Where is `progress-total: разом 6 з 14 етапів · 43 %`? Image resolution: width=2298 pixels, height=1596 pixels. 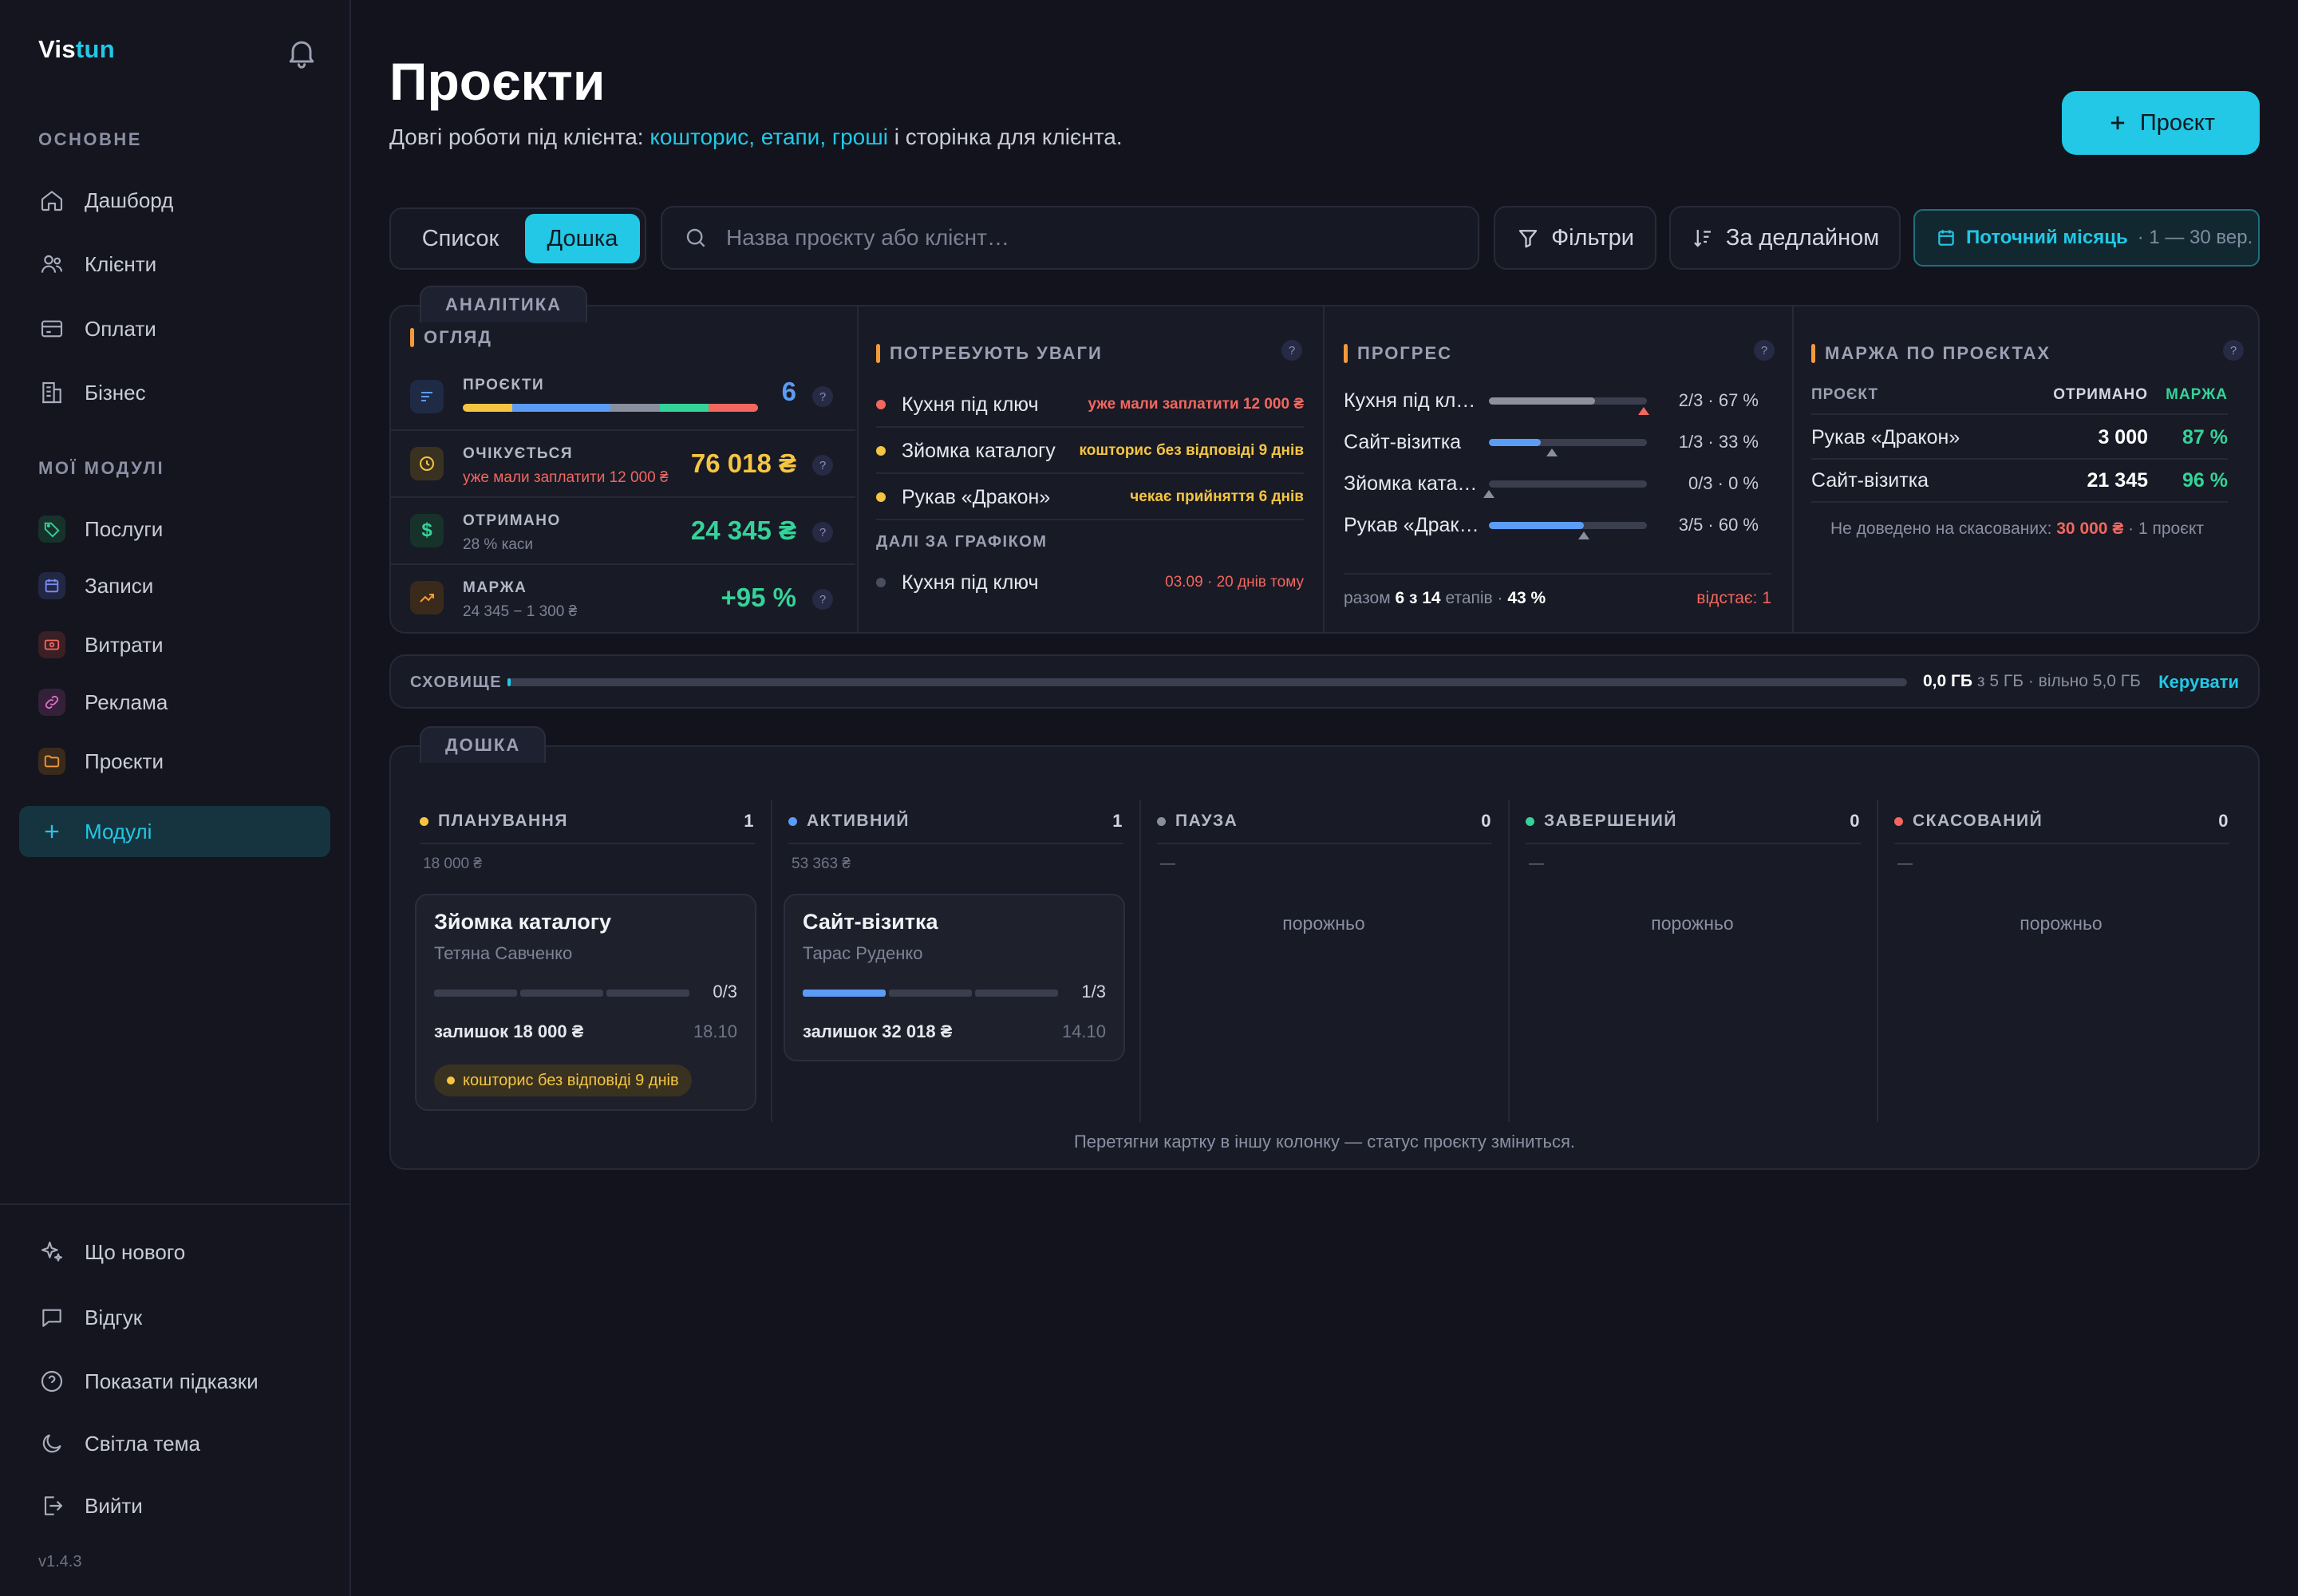
progress-total: разом 6 з 14 етапів · 43 % is located at coordinates (1445, 598).